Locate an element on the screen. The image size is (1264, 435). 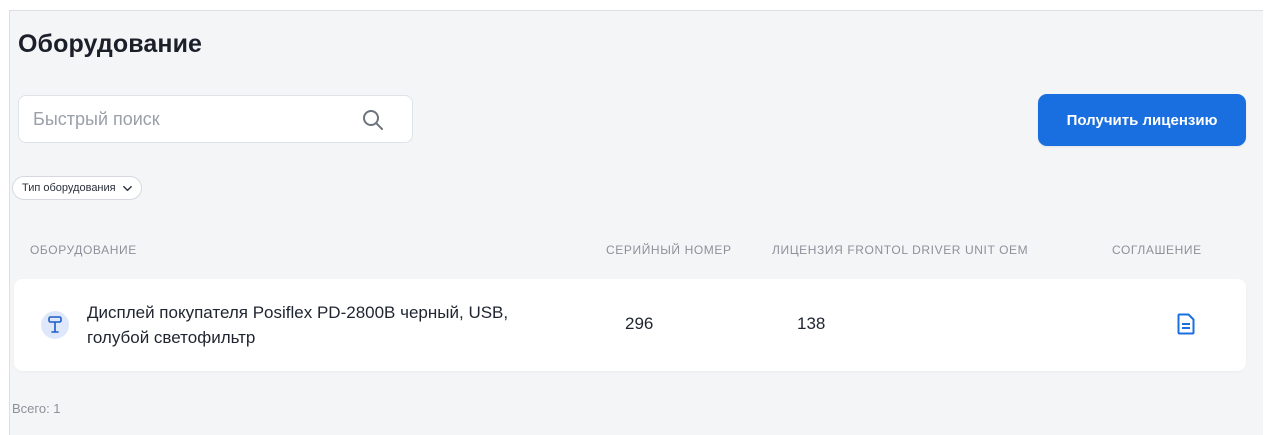
page-title: Оборудование is located at coordinates (110, 44).